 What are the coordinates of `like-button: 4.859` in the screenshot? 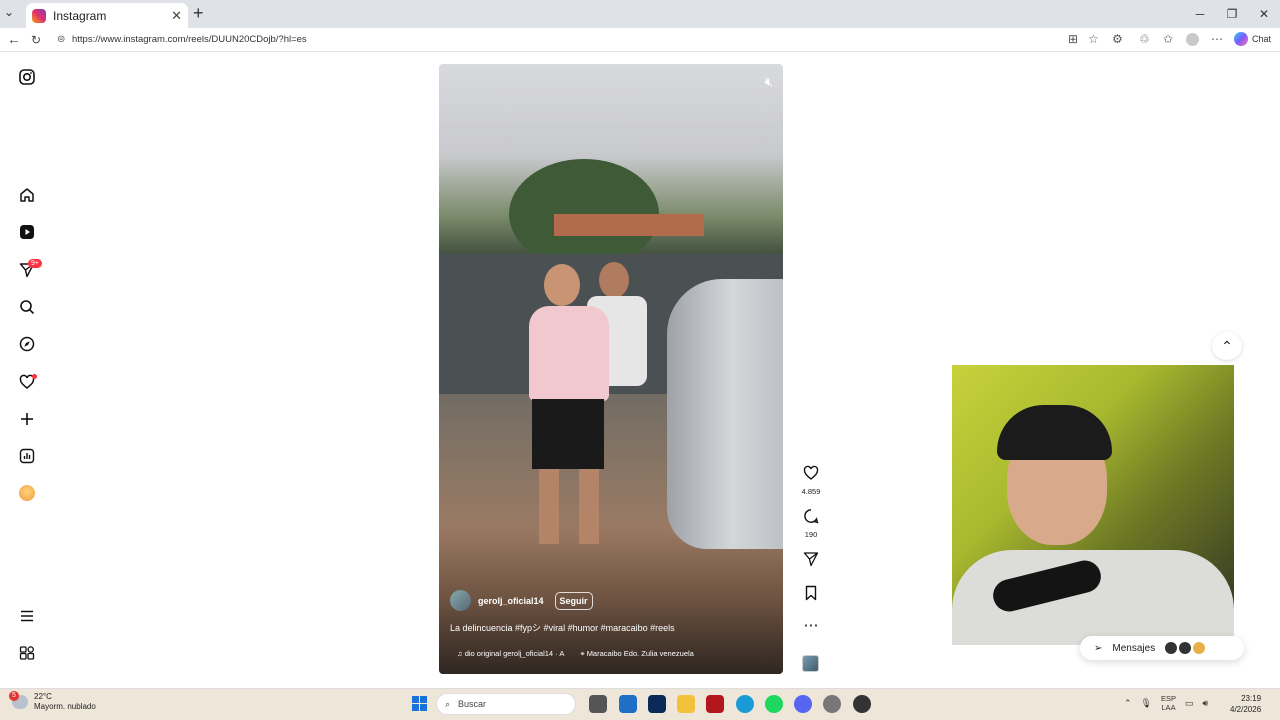 It's located at (811, 480).